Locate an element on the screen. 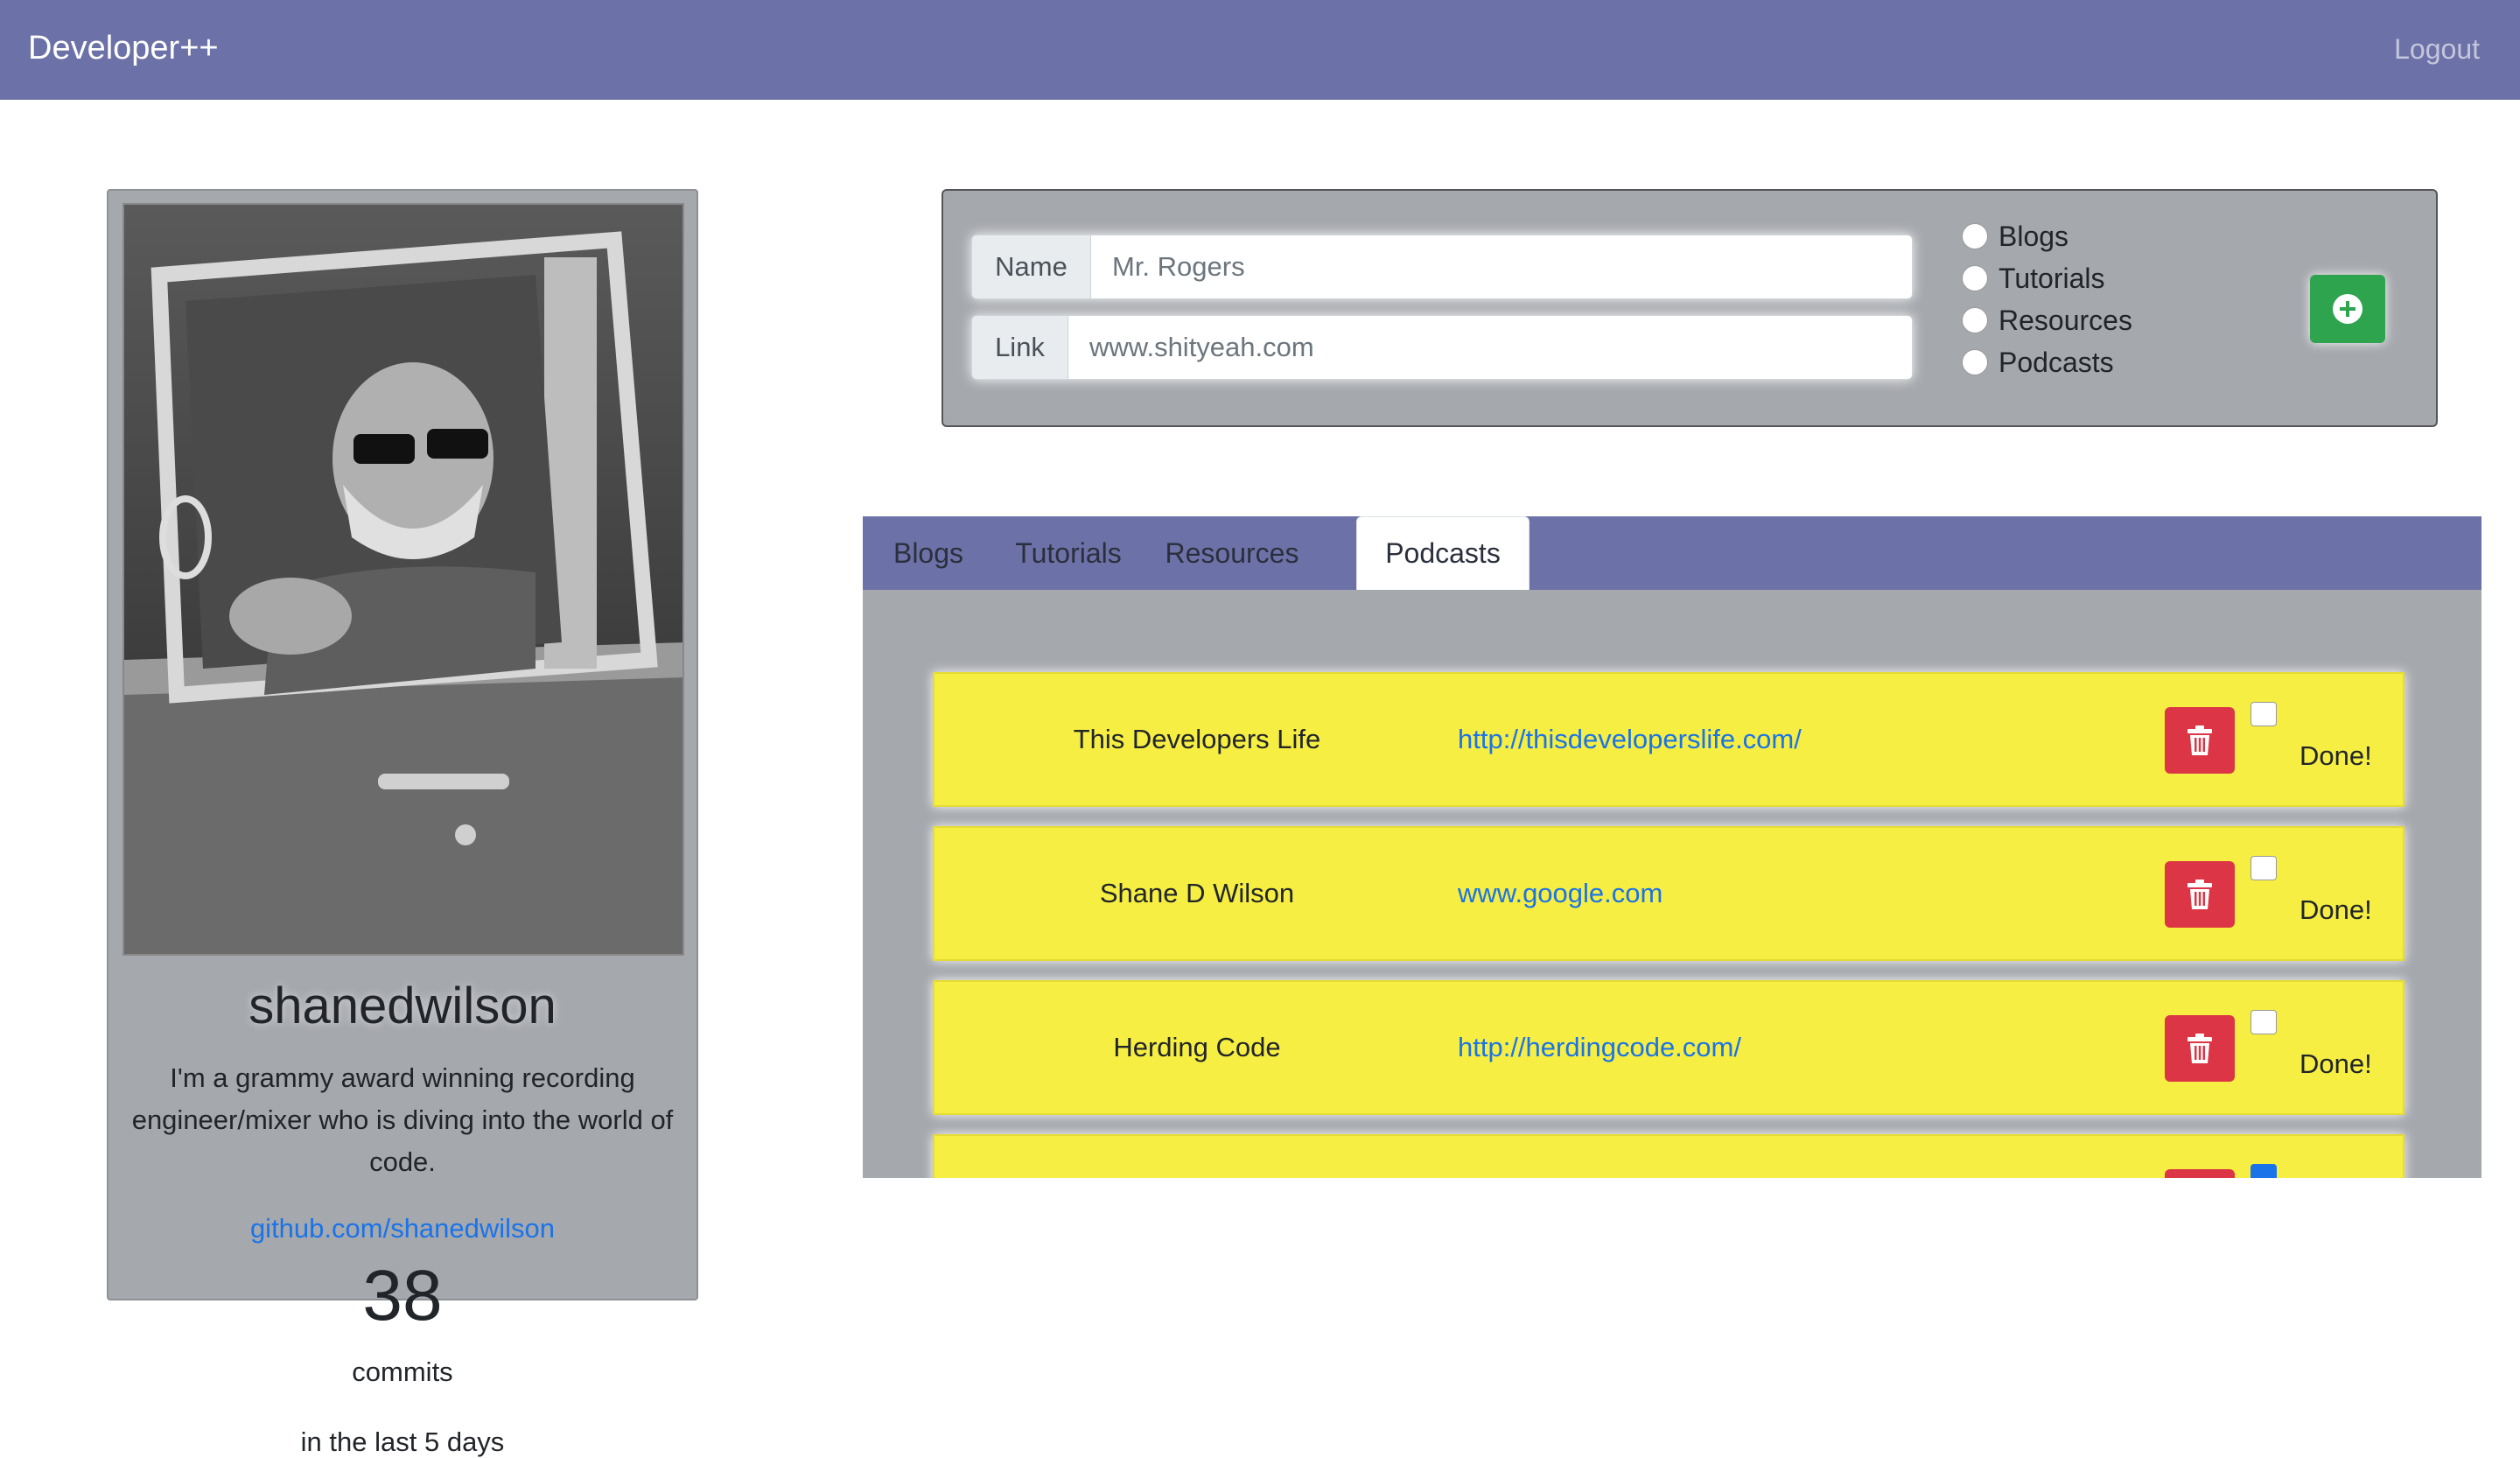  link-input-group: Link www.shityeah.com is located at coordinates (1442, 347).